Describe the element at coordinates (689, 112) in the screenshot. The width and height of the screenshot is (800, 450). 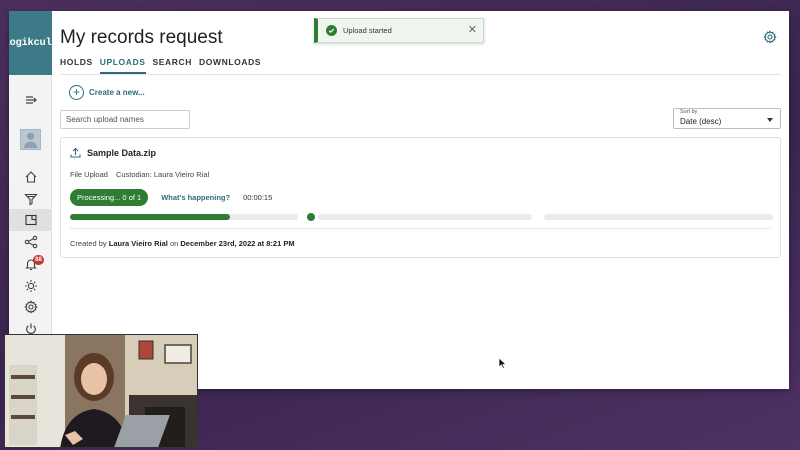
I see `sort-label: Sort by` at that location.